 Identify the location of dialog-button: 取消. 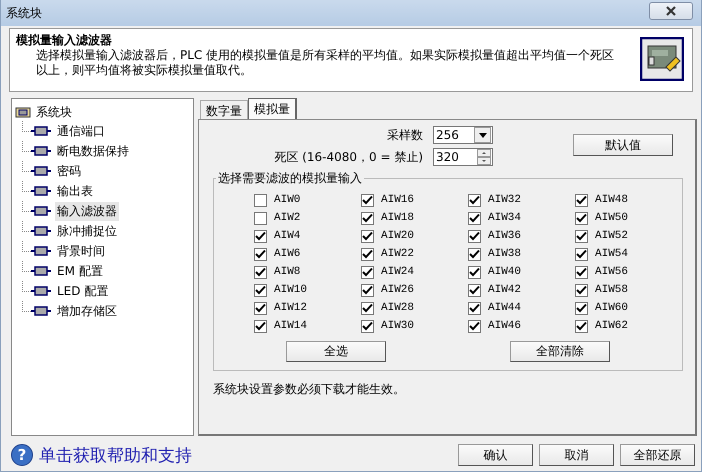
(576, 455).